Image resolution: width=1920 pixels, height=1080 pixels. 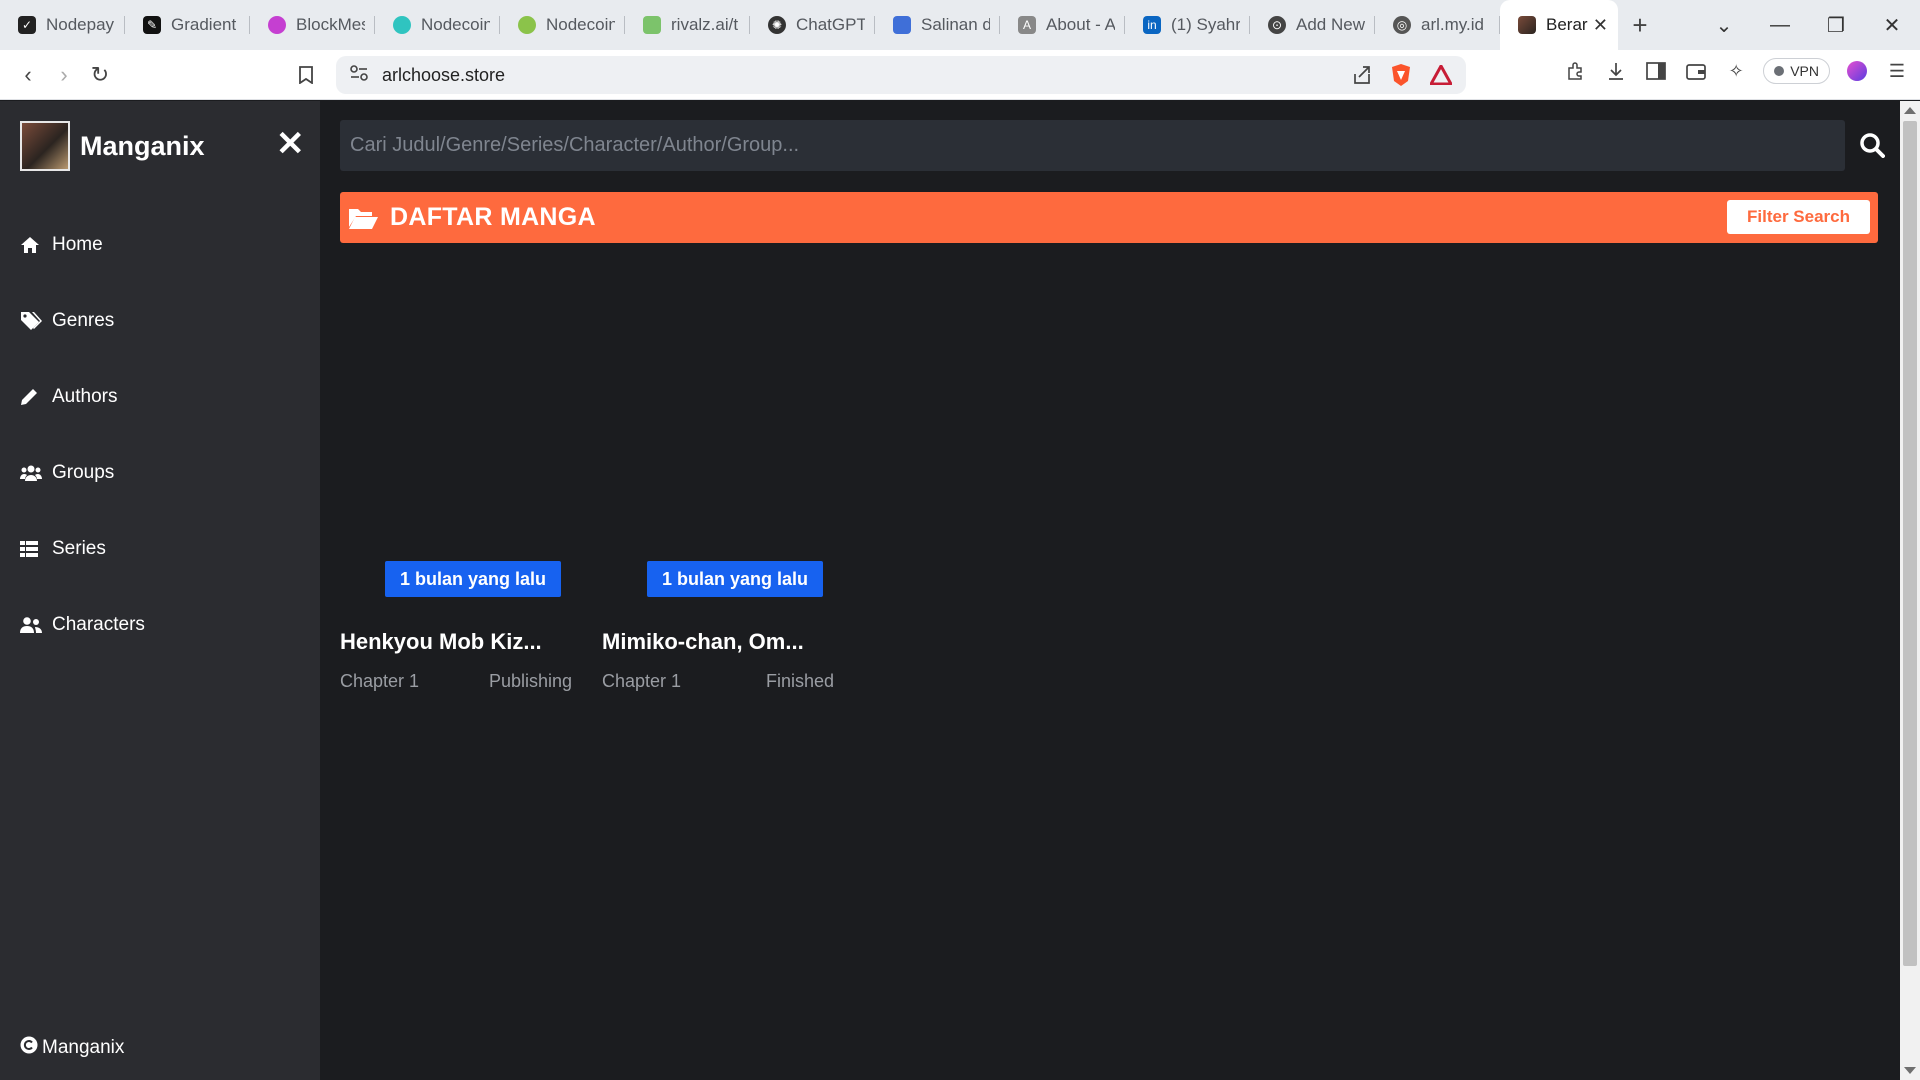 What do you see at coordinates (1910, 1070) in the screenshot?
I see `scroll-down-arrow-icon` at bounding box center [1910, 1070].